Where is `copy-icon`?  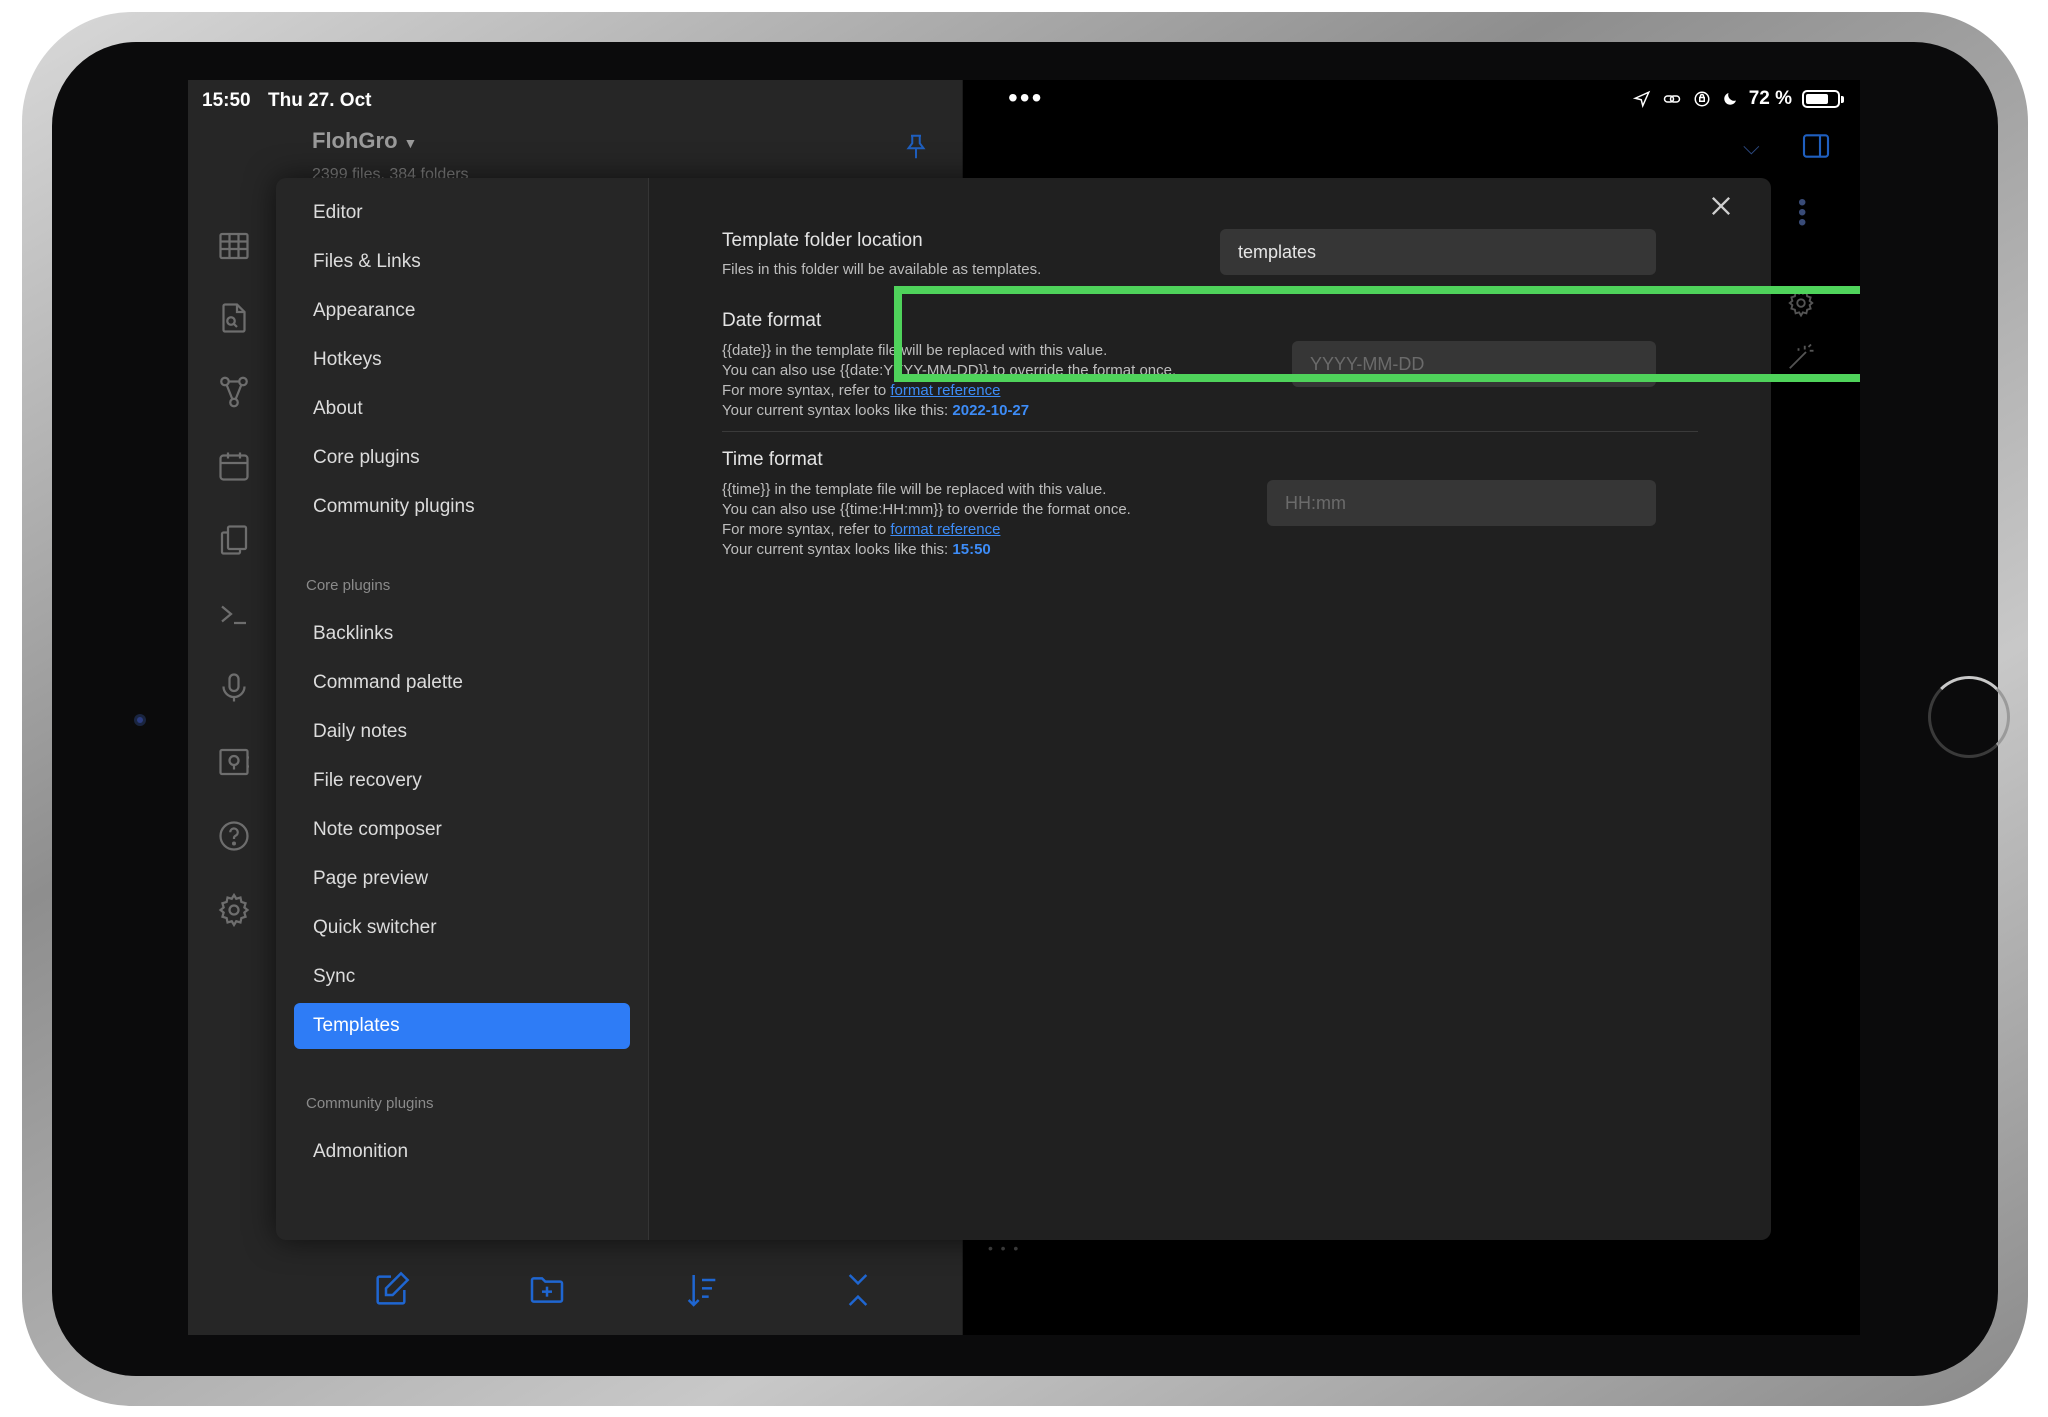 copy-icon is located at coordinates (234, 540).